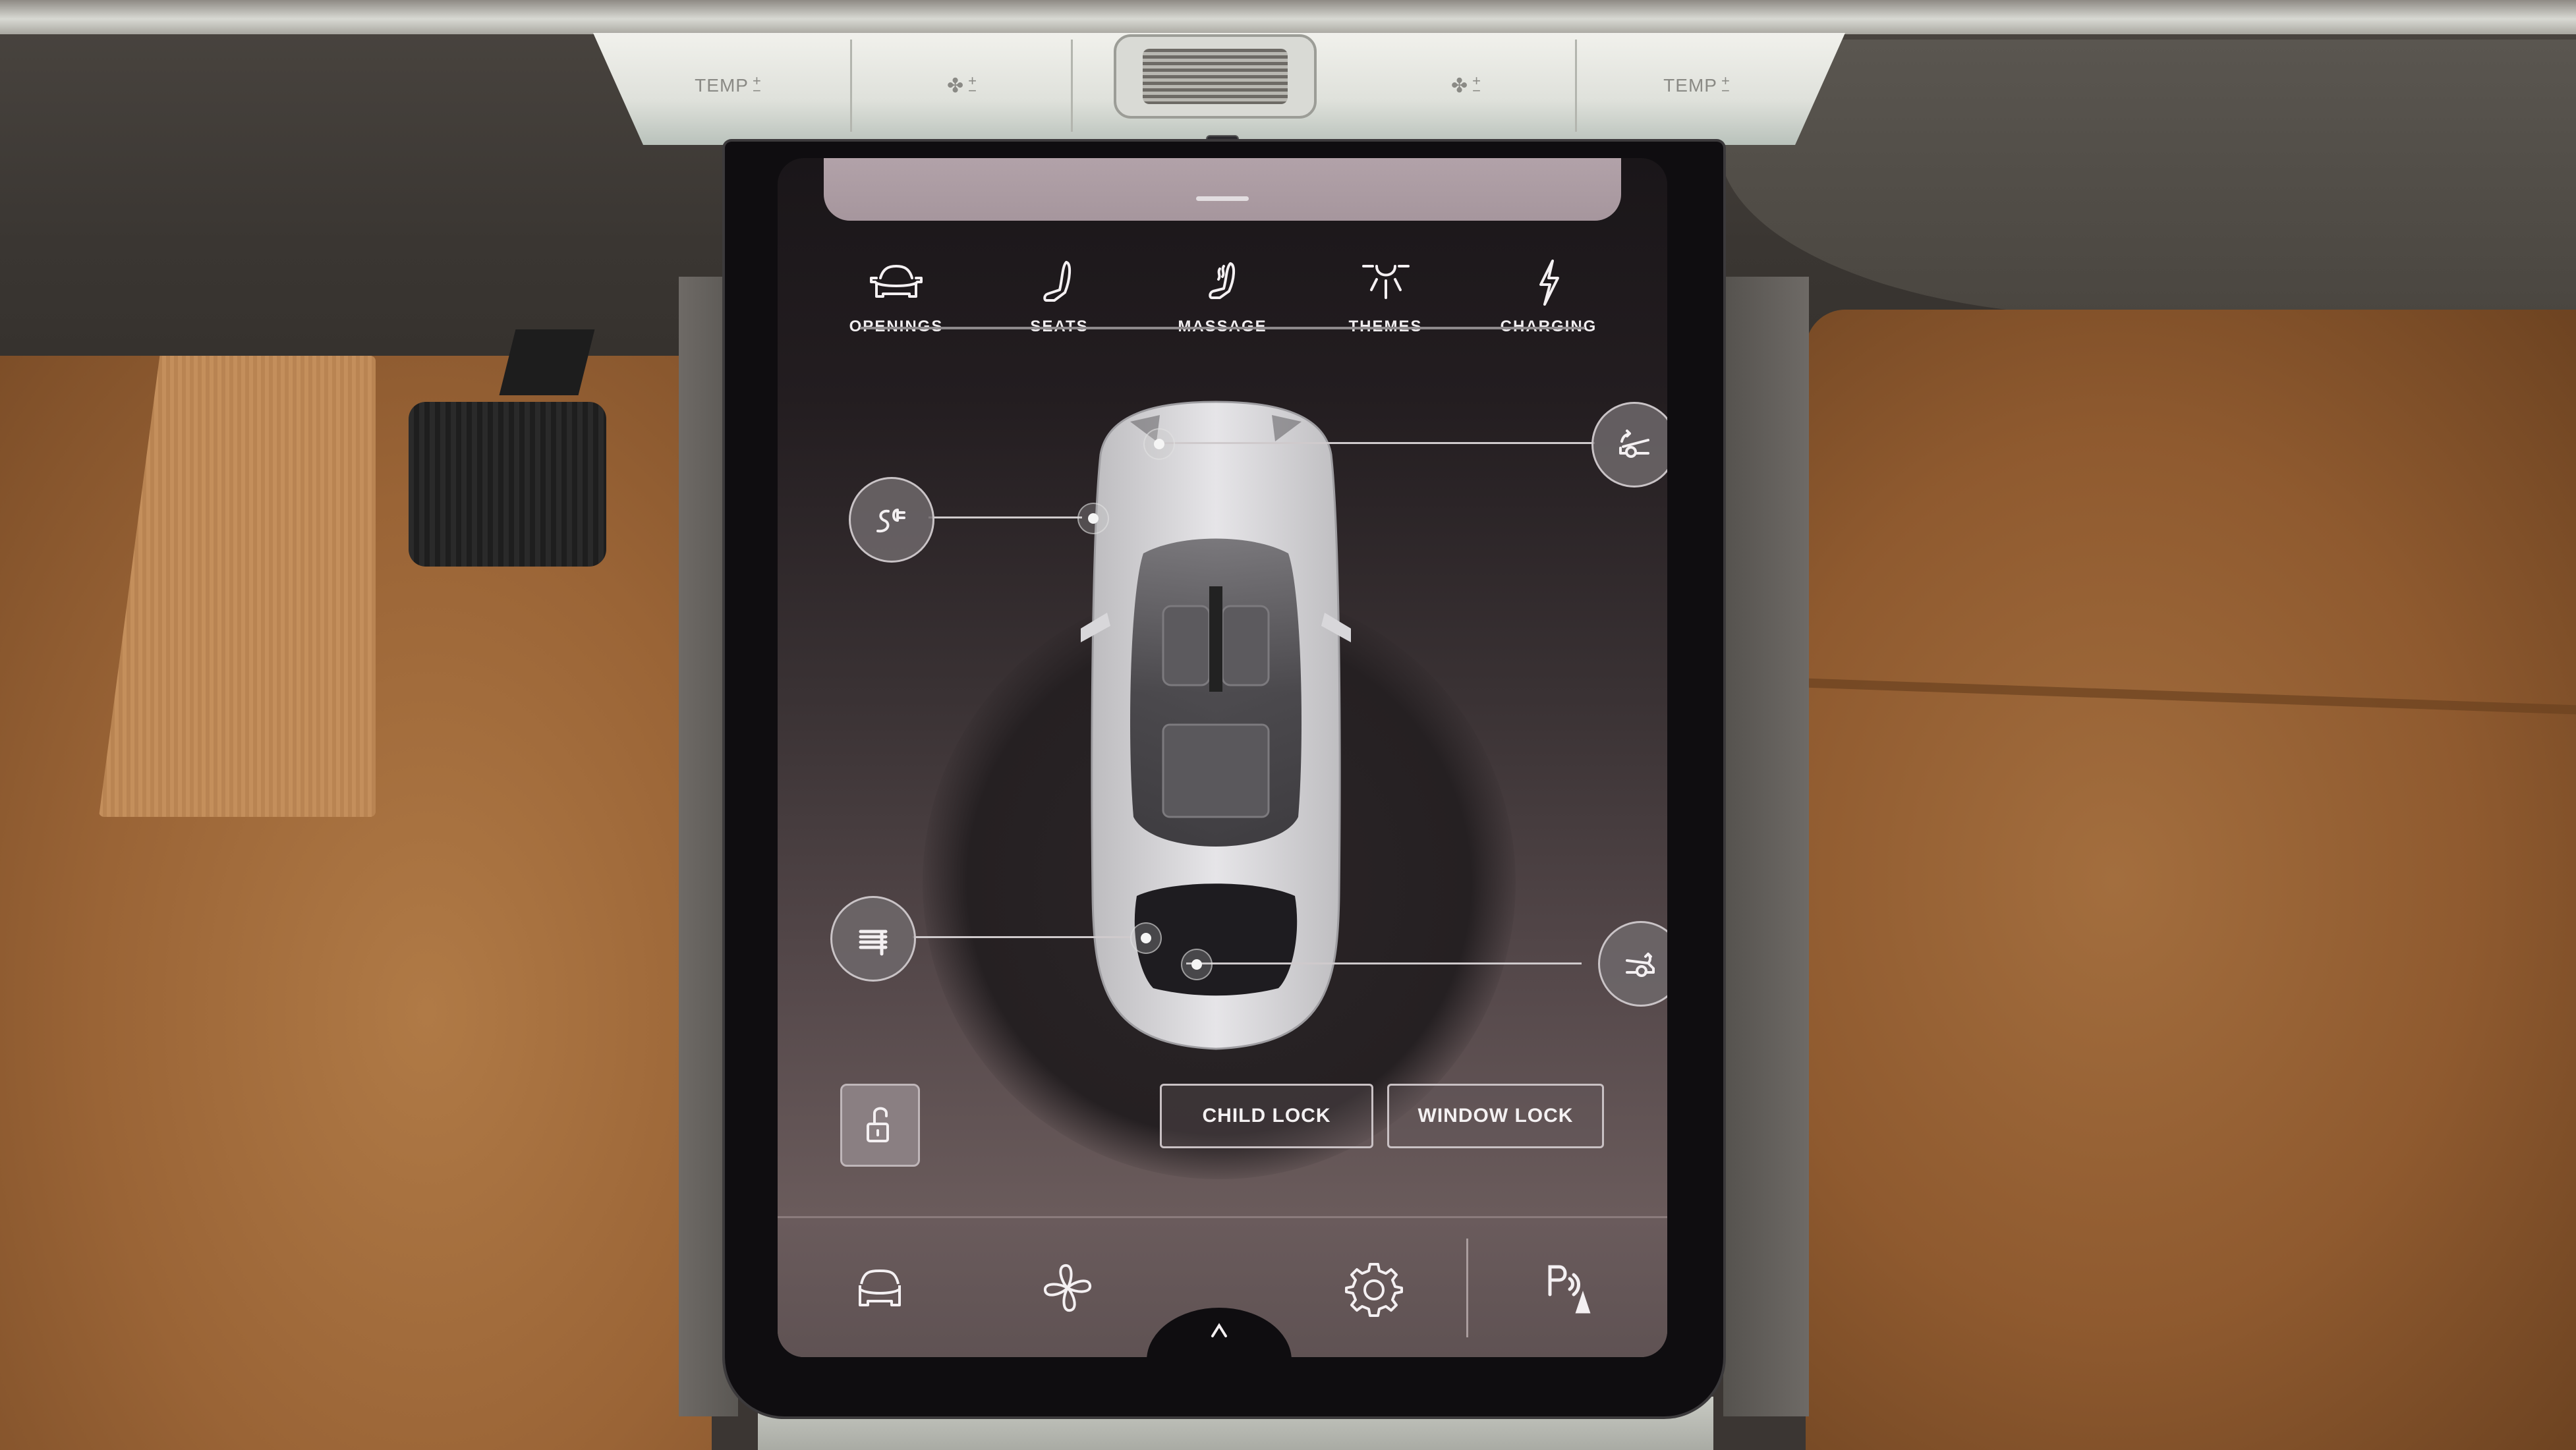 The width and height of the screenshot is (2576, 1450). I want to click on car-icon, so click(880, 1287).